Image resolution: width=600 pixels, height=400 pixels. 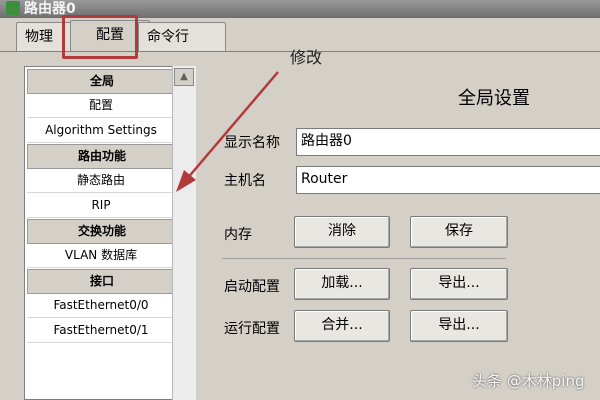 What do you see at coordinates (101, 131) in the screenshot?
I see `sidebar-item-algorithm-settings: Algorithm Settings` at bounding box center [101, 131].